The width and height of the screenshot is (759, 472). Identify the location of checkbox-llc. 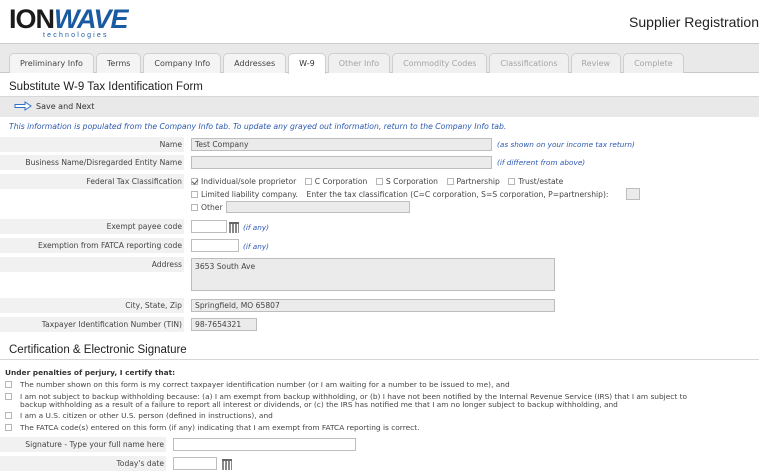
(194, 194).